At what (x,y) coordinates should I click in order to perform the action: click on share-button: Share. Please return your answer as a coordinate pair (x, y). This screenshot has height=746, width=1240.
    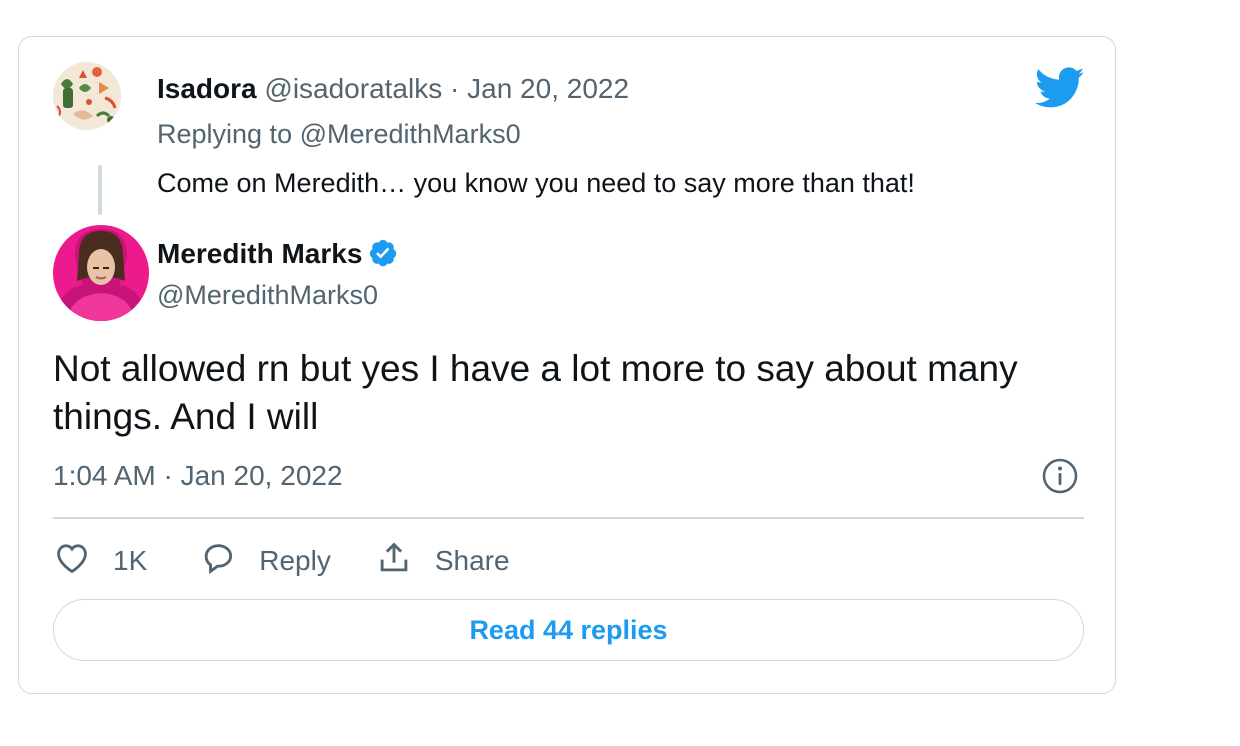
    Looking at the image, I should click on (442, 561).